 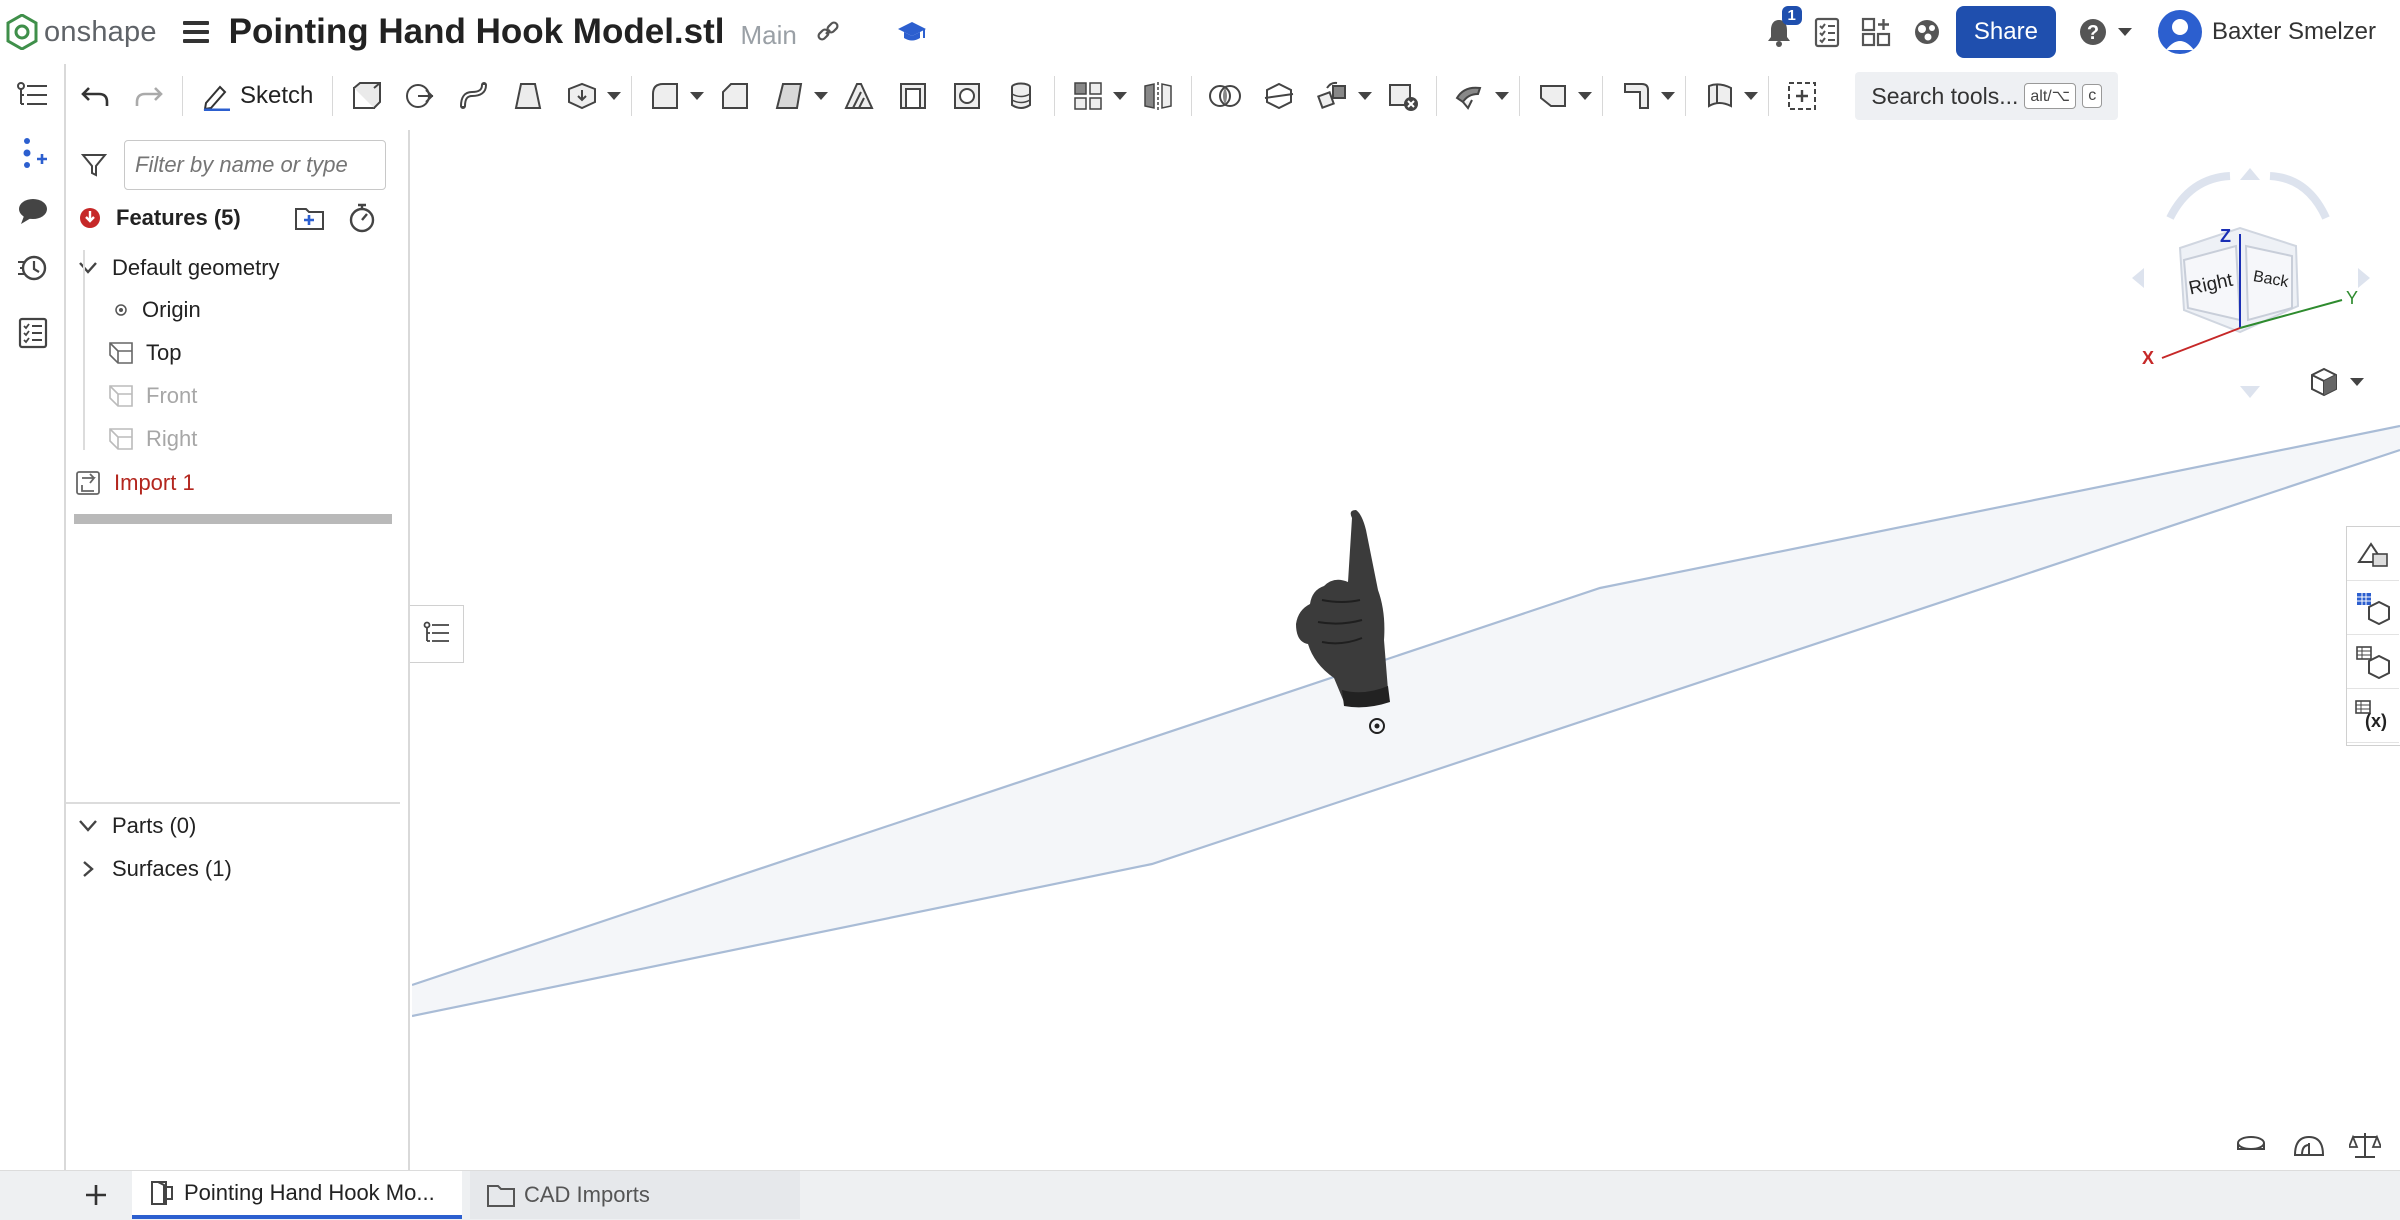 I want to click on configurations-icon, so click(x=2373, y=662).